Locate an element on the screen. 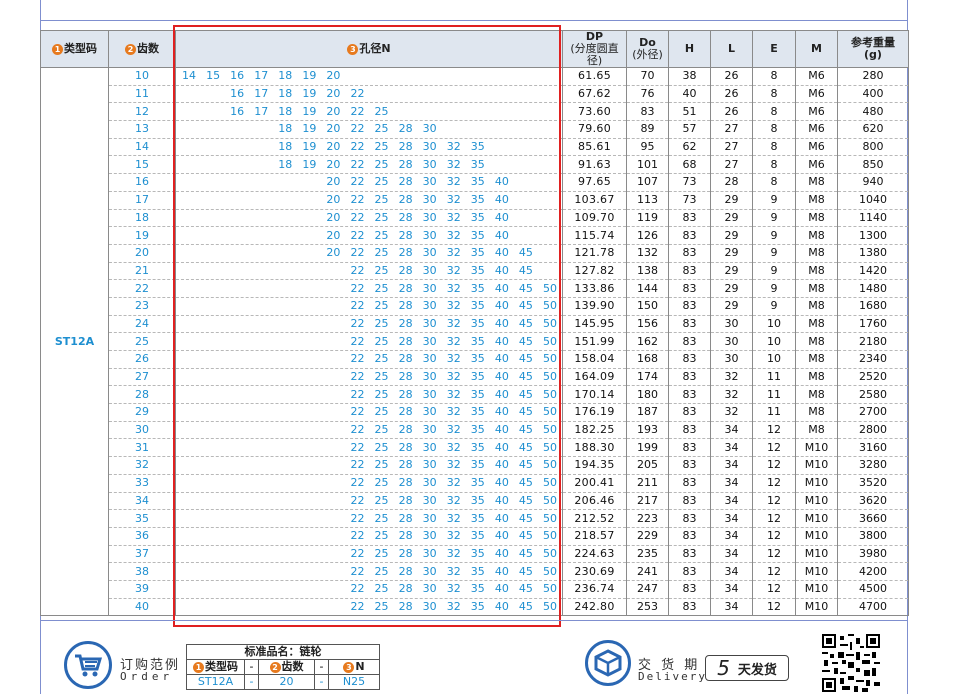 The width and height of the screenshot is (963, 696). order-label-type: 1 类型码 is located at coordinates (216, 667).